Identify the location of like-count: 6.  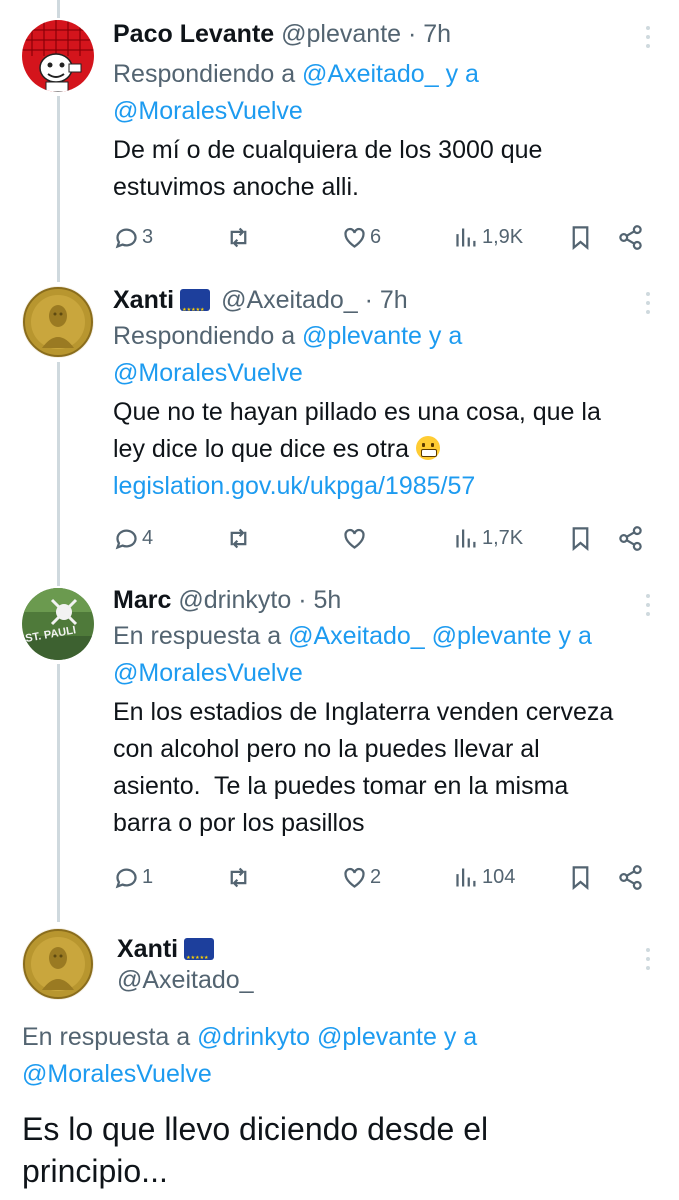
(376, 236).